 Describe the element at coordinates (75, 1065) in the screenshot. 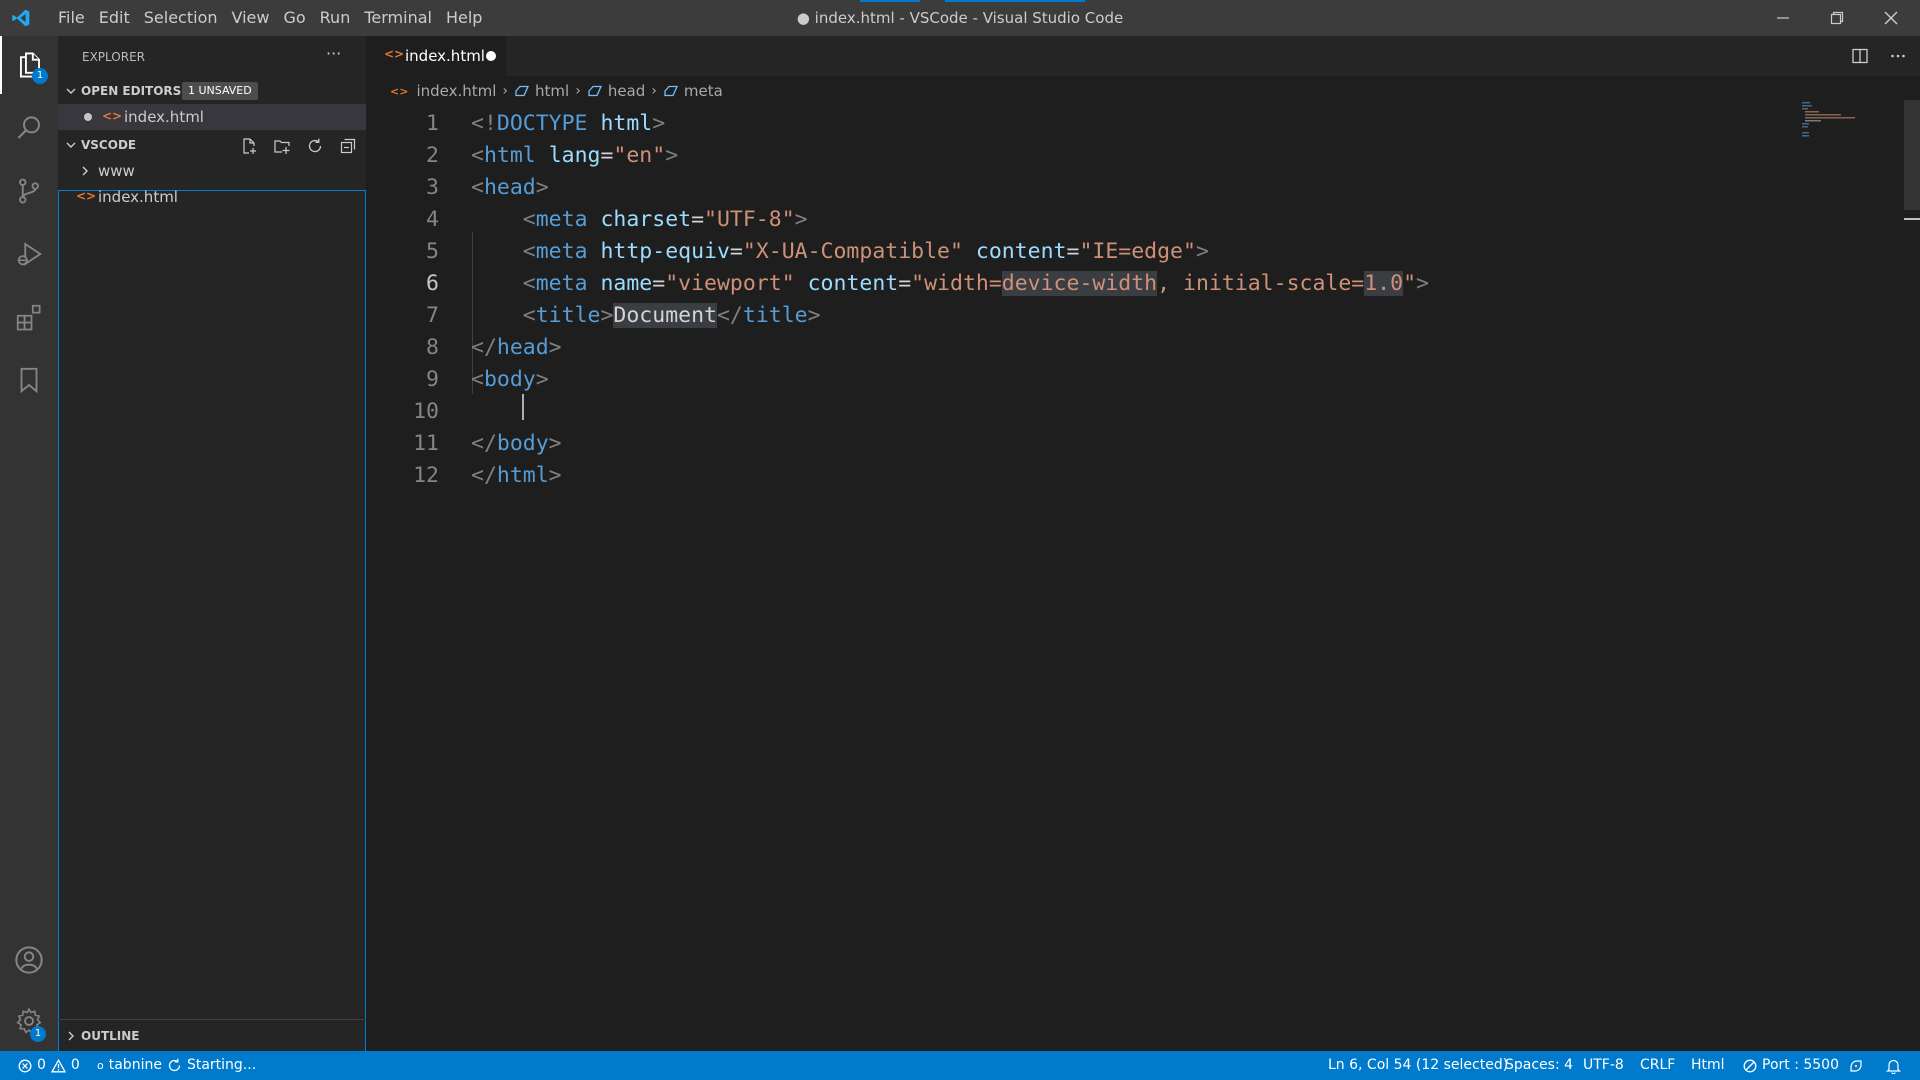

I see `warning-count: 0` at that location.